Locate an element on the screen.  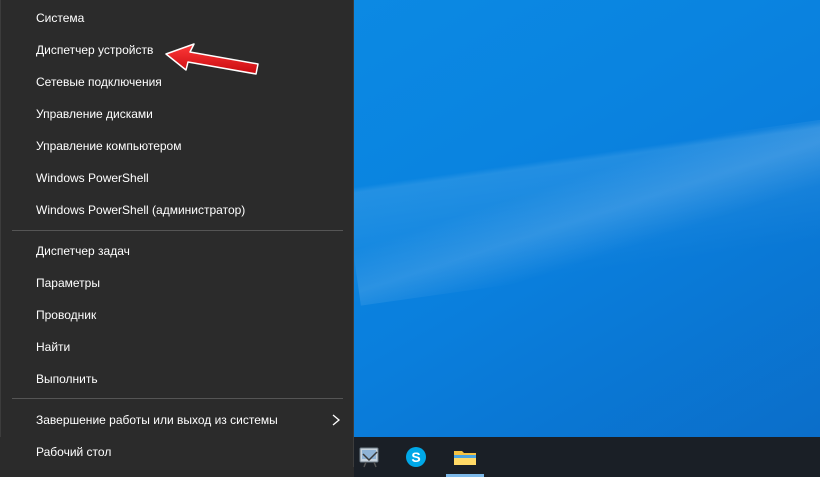
menu-item-run: Выполнить is located at coordinates (176, 379).